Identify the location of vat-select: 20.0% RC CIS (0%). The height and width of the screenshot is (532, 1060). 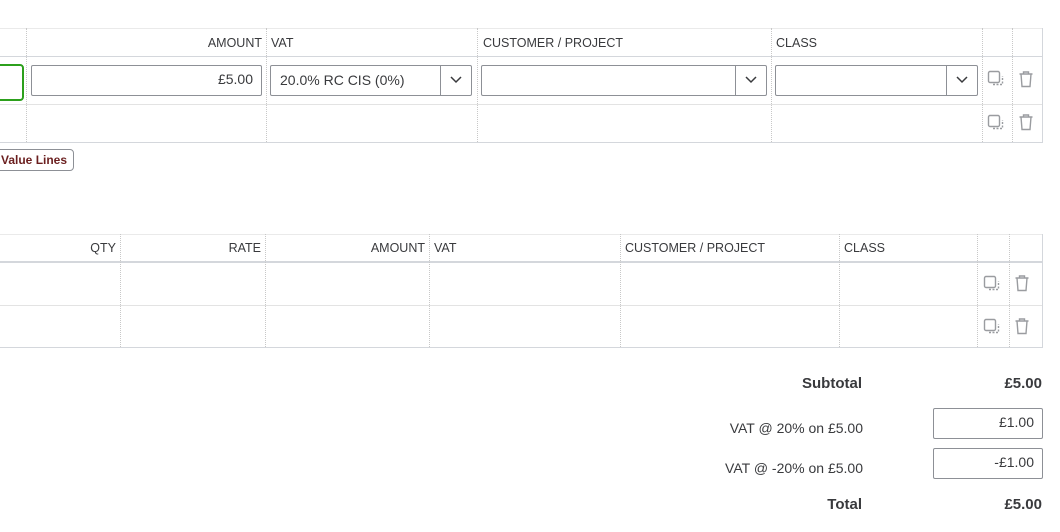
(371, 80).